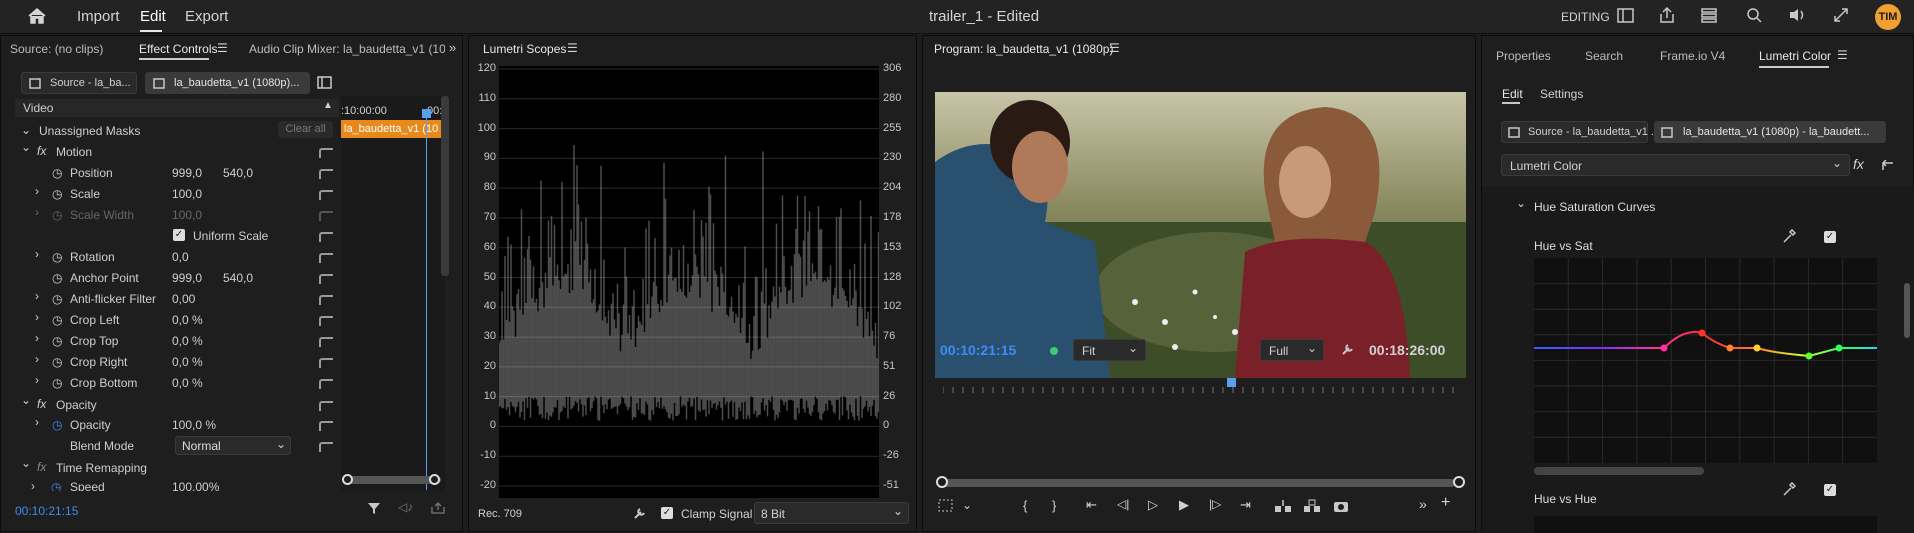  What do you see at coordinates (1312, 506) in the screenshot?
I see `extract-icon` at bounding box center [1312, 506].